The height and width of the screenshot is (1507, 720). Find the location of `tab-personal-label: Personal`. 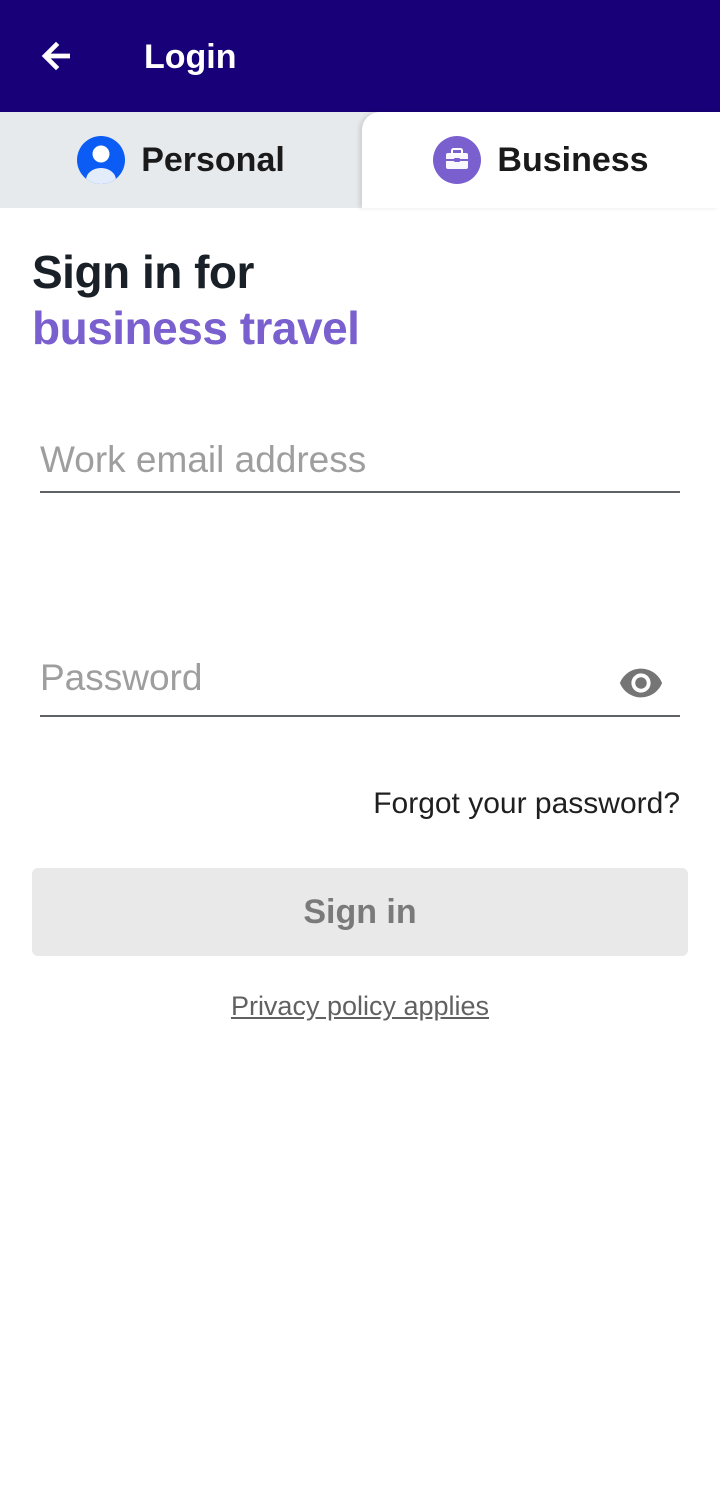

tab-personal-label: Personal is located at coordinates (213, 160).